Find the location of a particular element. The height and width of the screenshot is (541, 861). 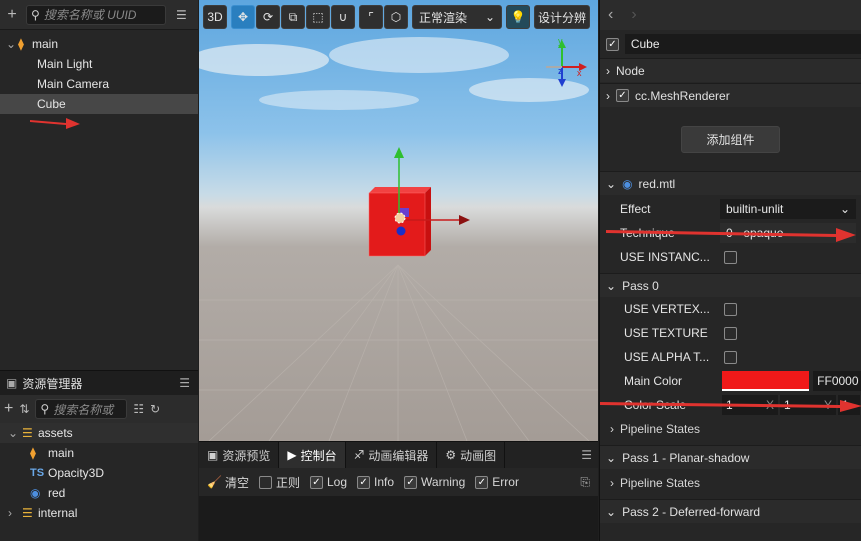

error-filter-checkbox: ✓ Error is located at coordinates (497, 482).